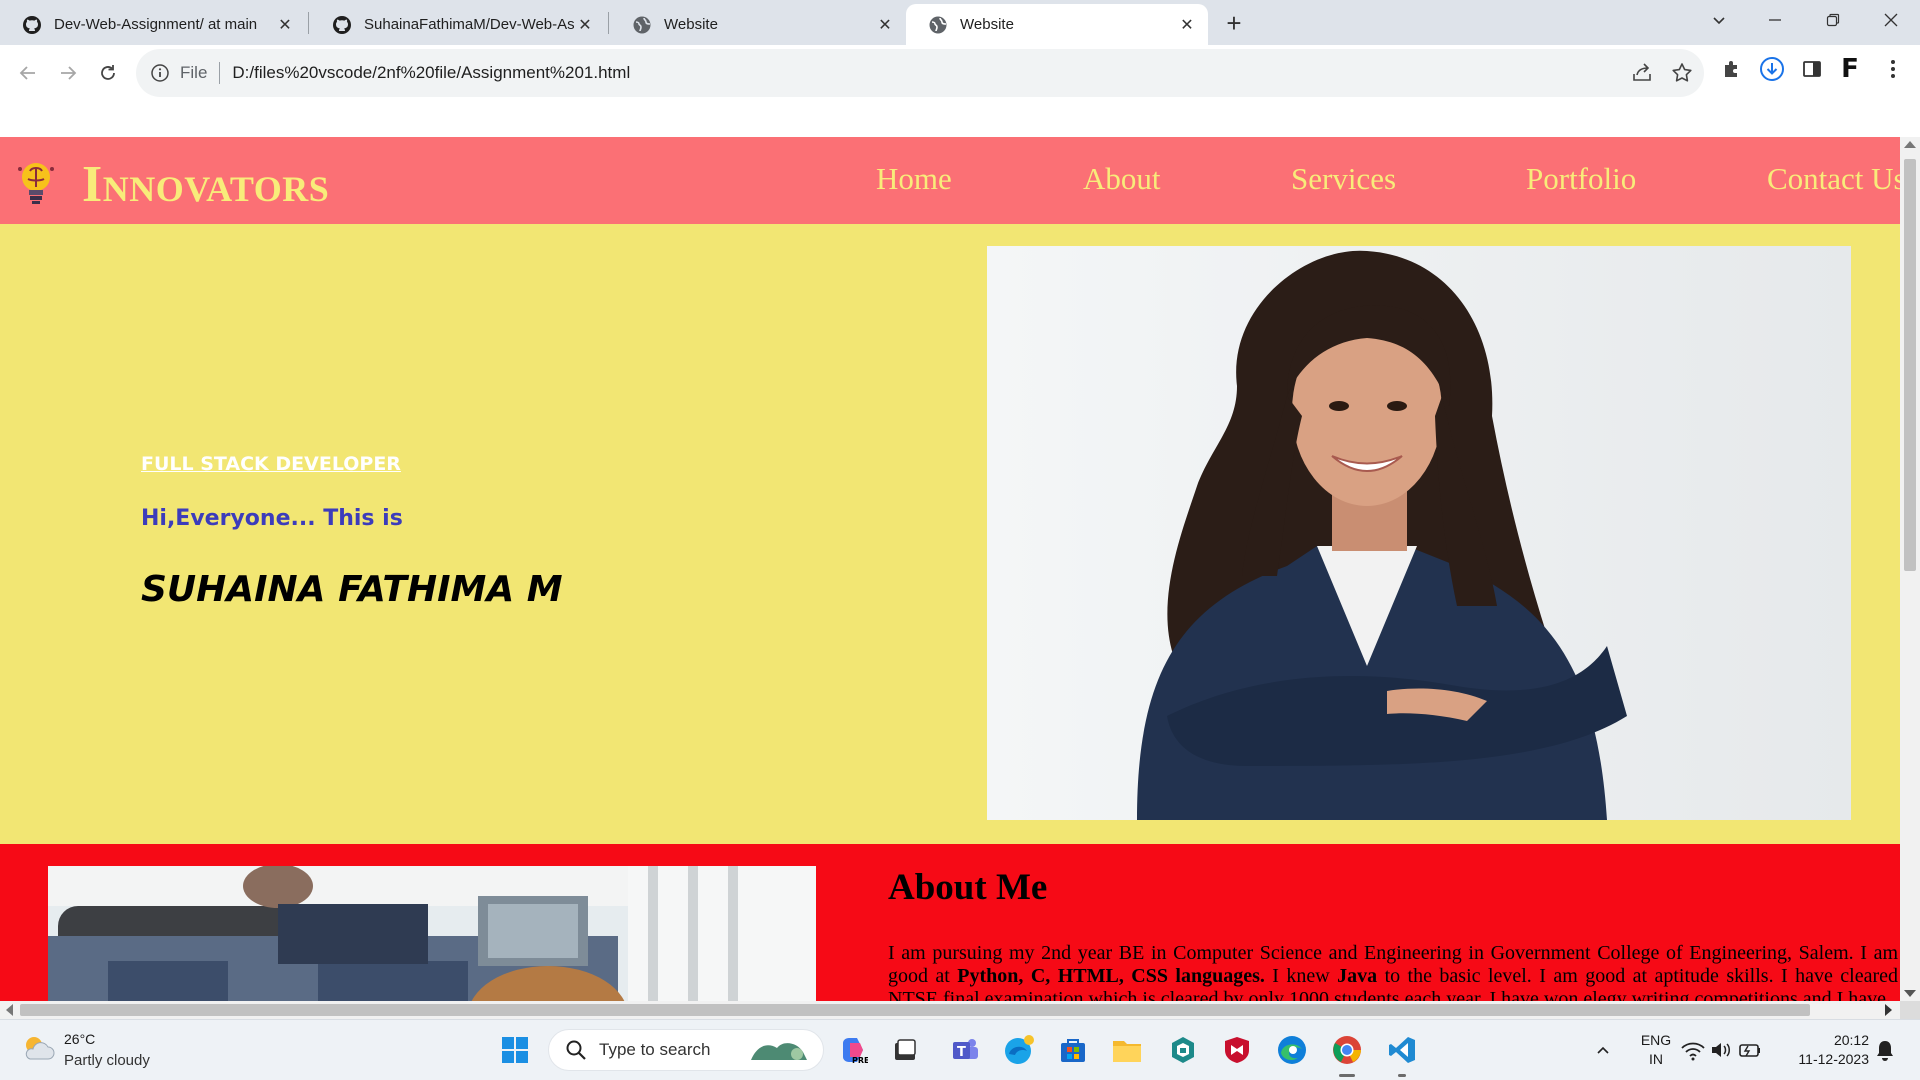 Image resolution: width=1920 pixels, height=1080 pixels. Describe the element at coordinates (458, 24) in the screenshot. I see `browser-tab-2: SuhainaFathimaM/Dev-Web-Ass ✕` at that location.